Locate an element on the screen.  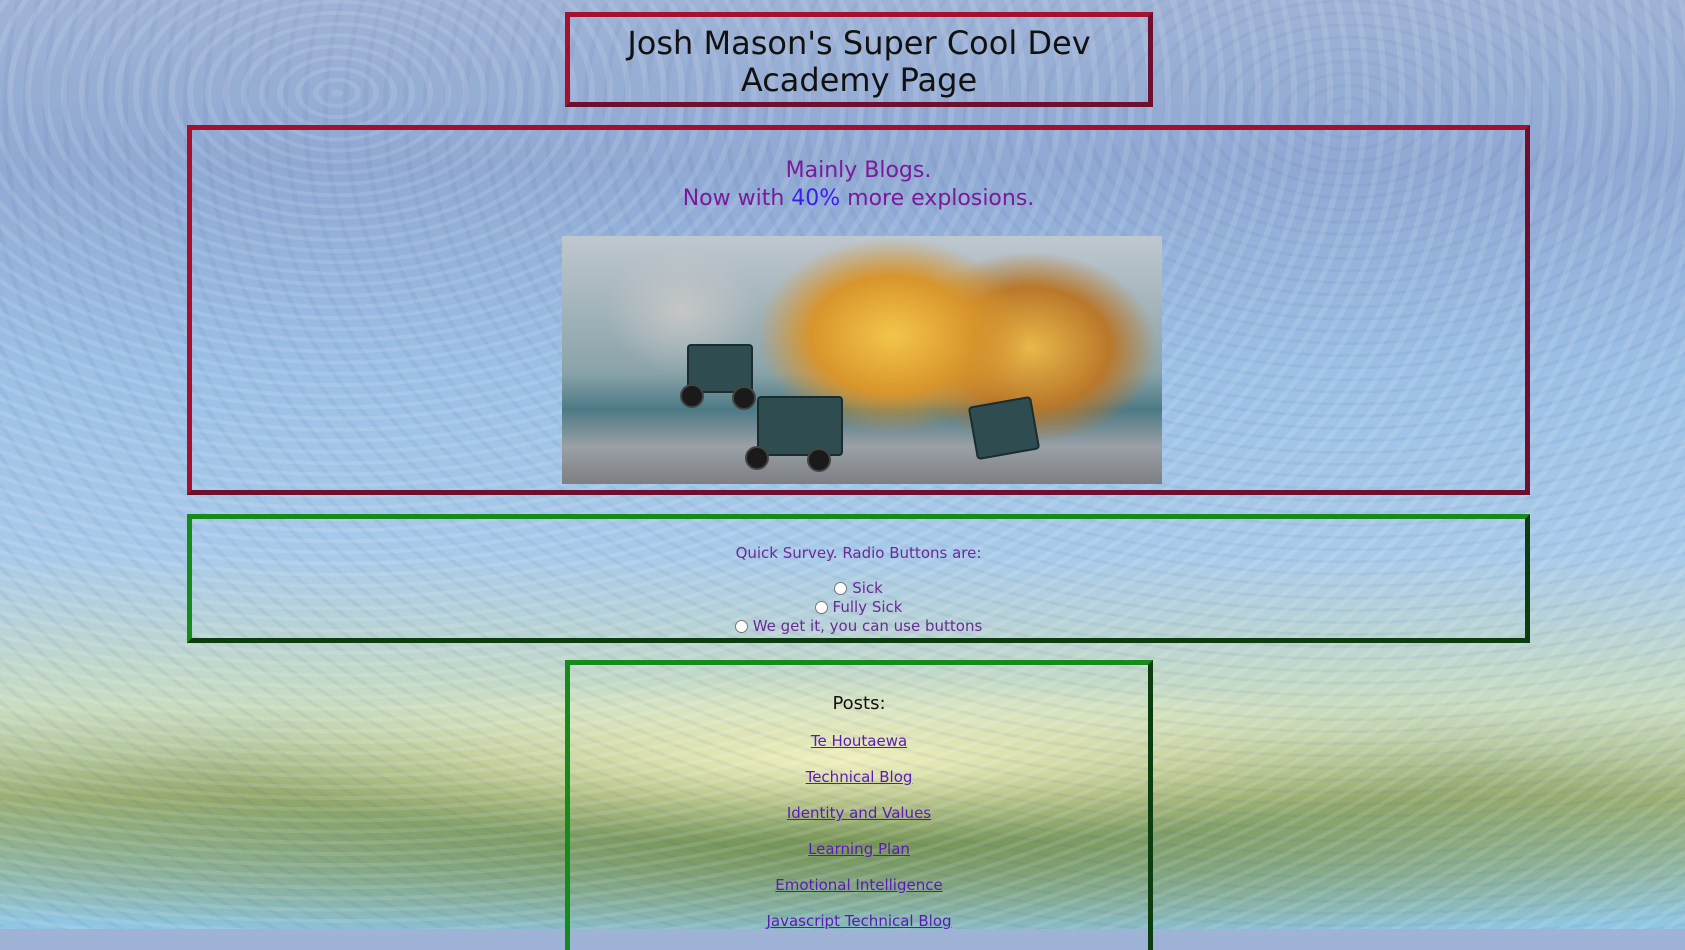
radio-label: We get it, you can use buttons is located at coordinates (867, 626).